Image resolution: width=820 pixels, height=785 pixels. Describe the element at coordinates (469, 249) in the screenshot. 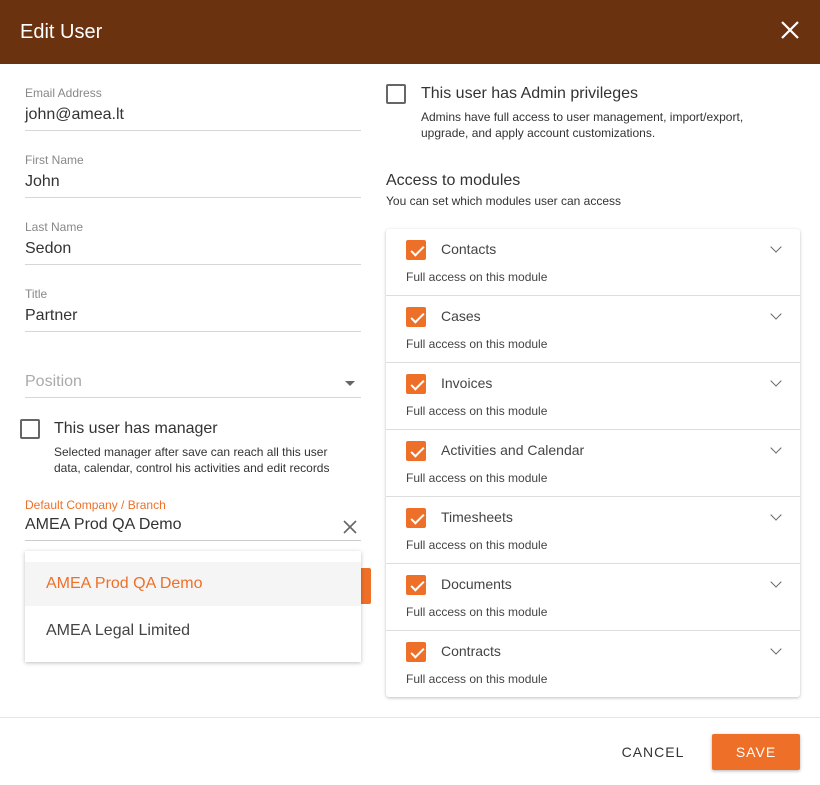

I see `module-name: Contacts` at that location.